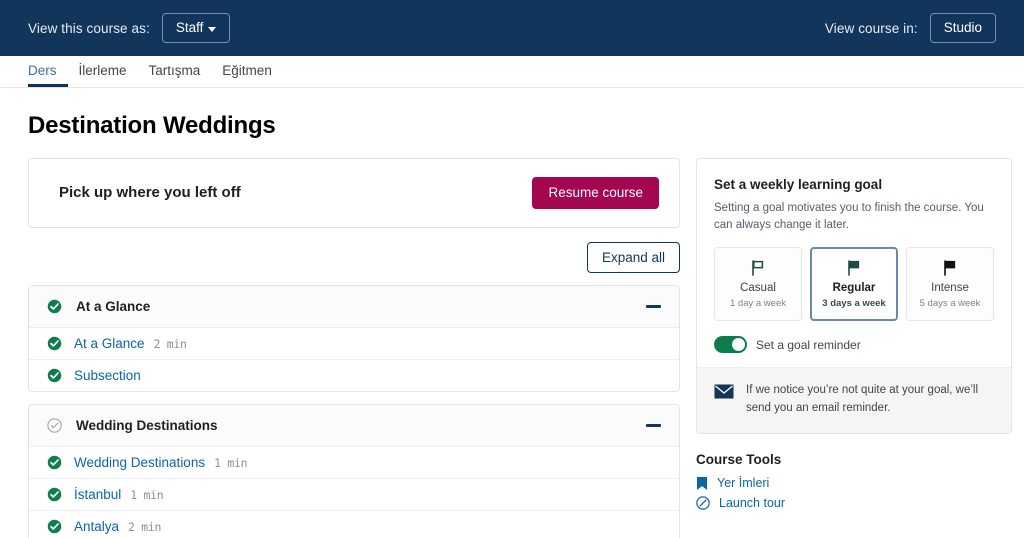 The image size is (1024, 538). Describe the element at coordinates (739, 459) in the screenshot. I see `course-tools-title: Course Tools` at that location.